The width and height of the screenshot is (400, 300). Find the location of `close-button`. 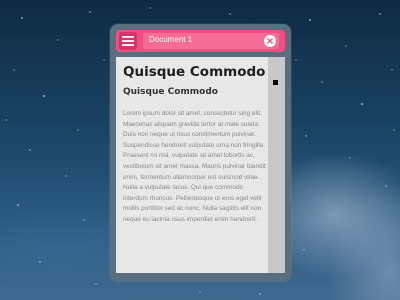

close-button is located at coordinates (270, 41).